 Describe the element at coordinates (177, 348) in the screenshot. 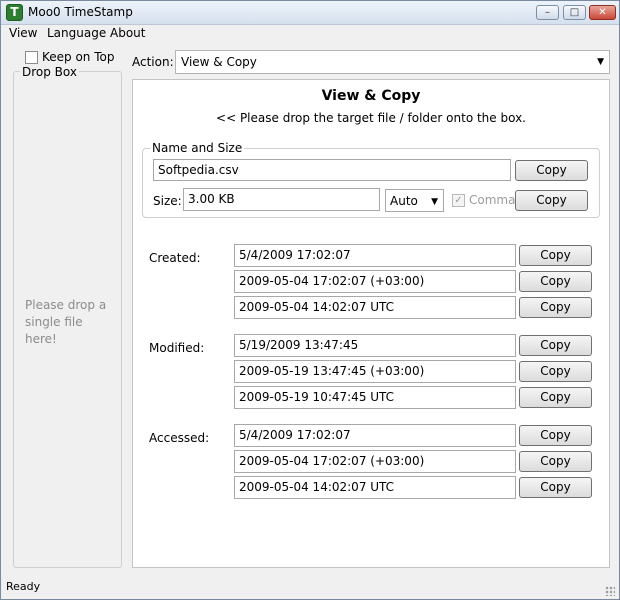

I see `modified-label: Modified:` at that location.